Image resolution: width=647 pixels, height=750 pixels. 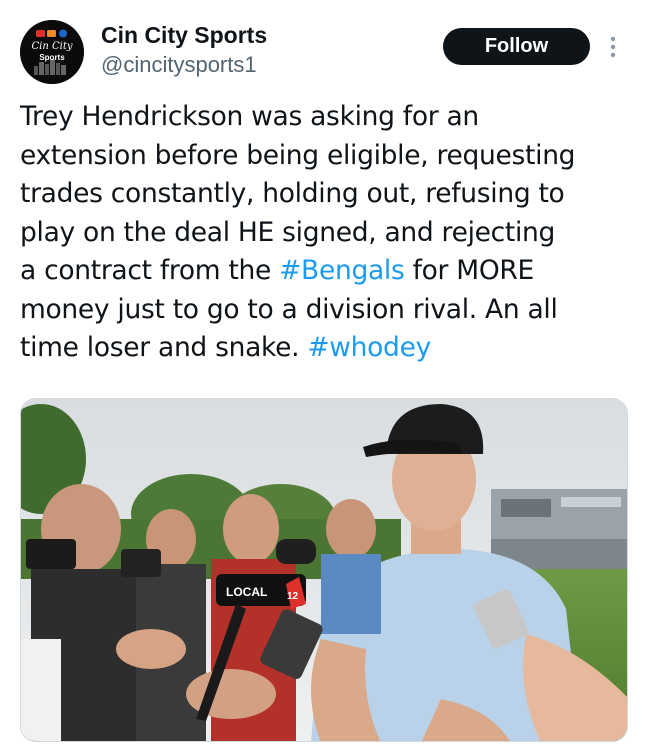 What do you see at coordinates (249, 116) in the screenshot?
I see `tweet-text-segment: Trey Hendrickson was asking for an` at bounding box center [249, 116].